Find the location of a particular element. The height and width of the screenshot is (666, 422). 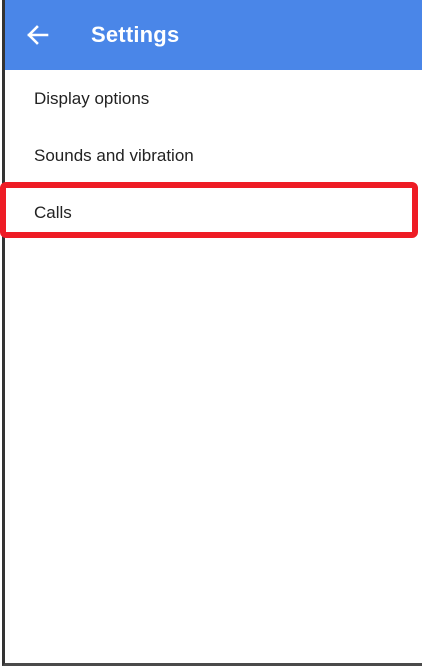

back-button is located at coordinates (38, 35).